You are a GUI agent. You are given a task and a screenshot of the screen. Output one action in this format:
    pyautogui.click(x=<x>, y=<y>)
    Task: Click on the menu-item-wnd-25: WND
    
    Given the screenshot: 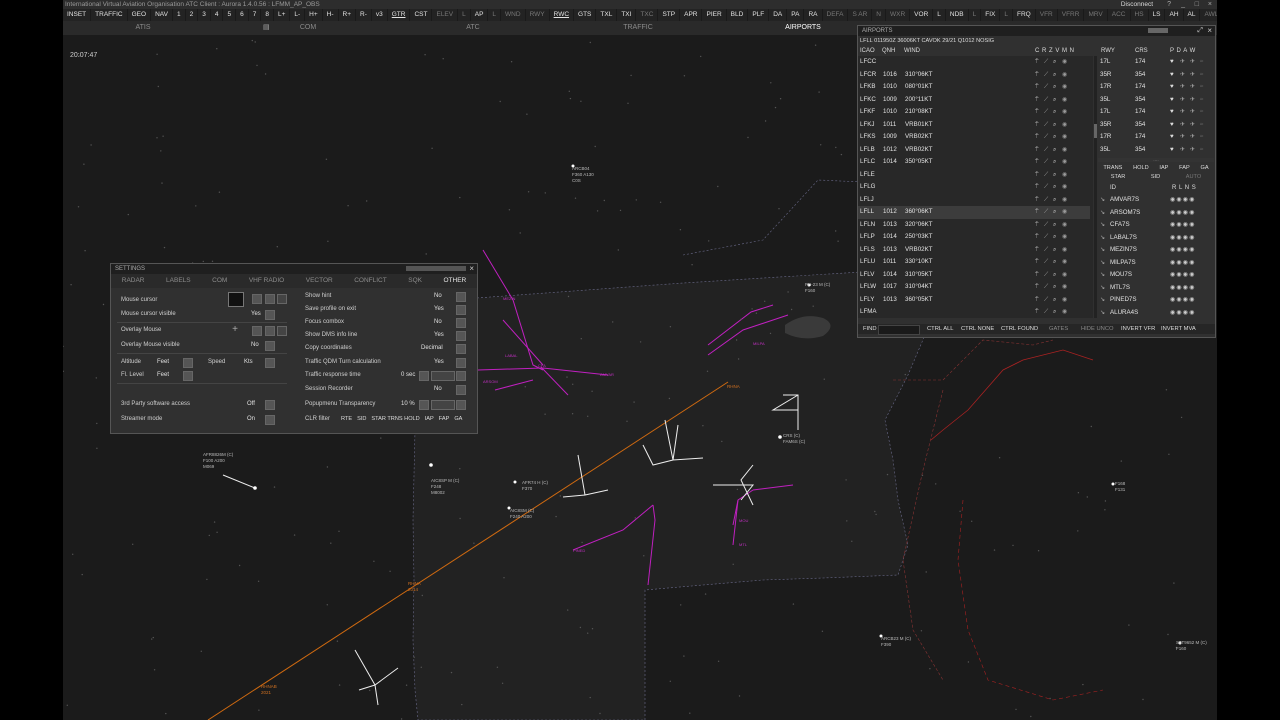 What is the action you would take?
    pyautogui.click(x=513, y=15)
    